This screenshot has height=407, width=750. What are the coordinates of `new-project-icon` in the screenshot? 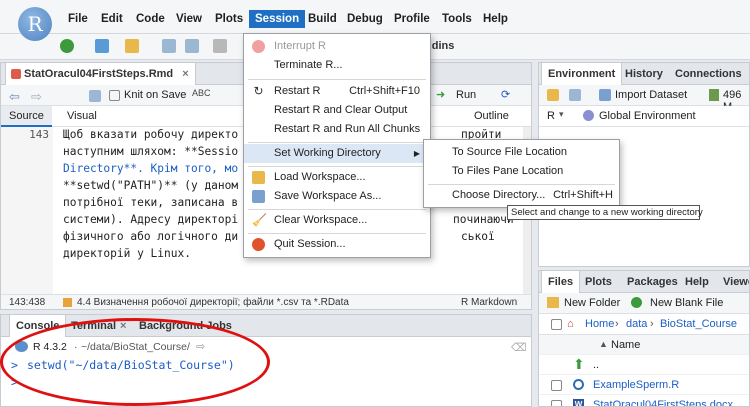 It's located at (102, 46).